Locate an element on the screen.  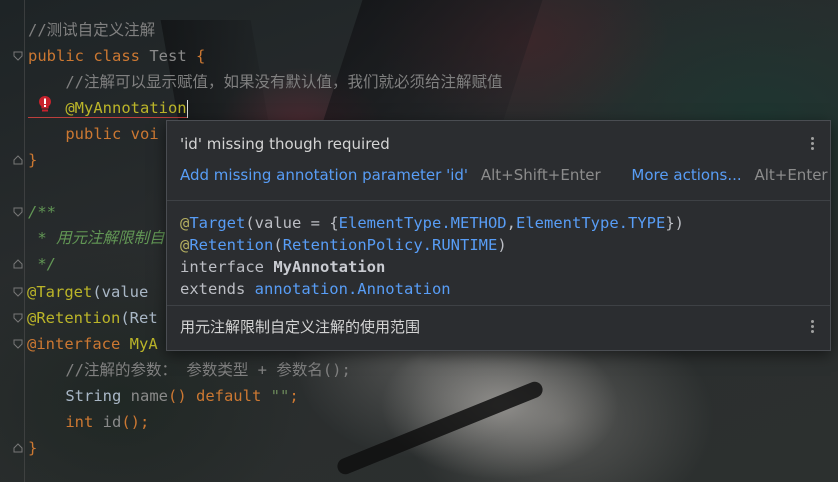
keyword: @interface is located at coordinates (78, 344).